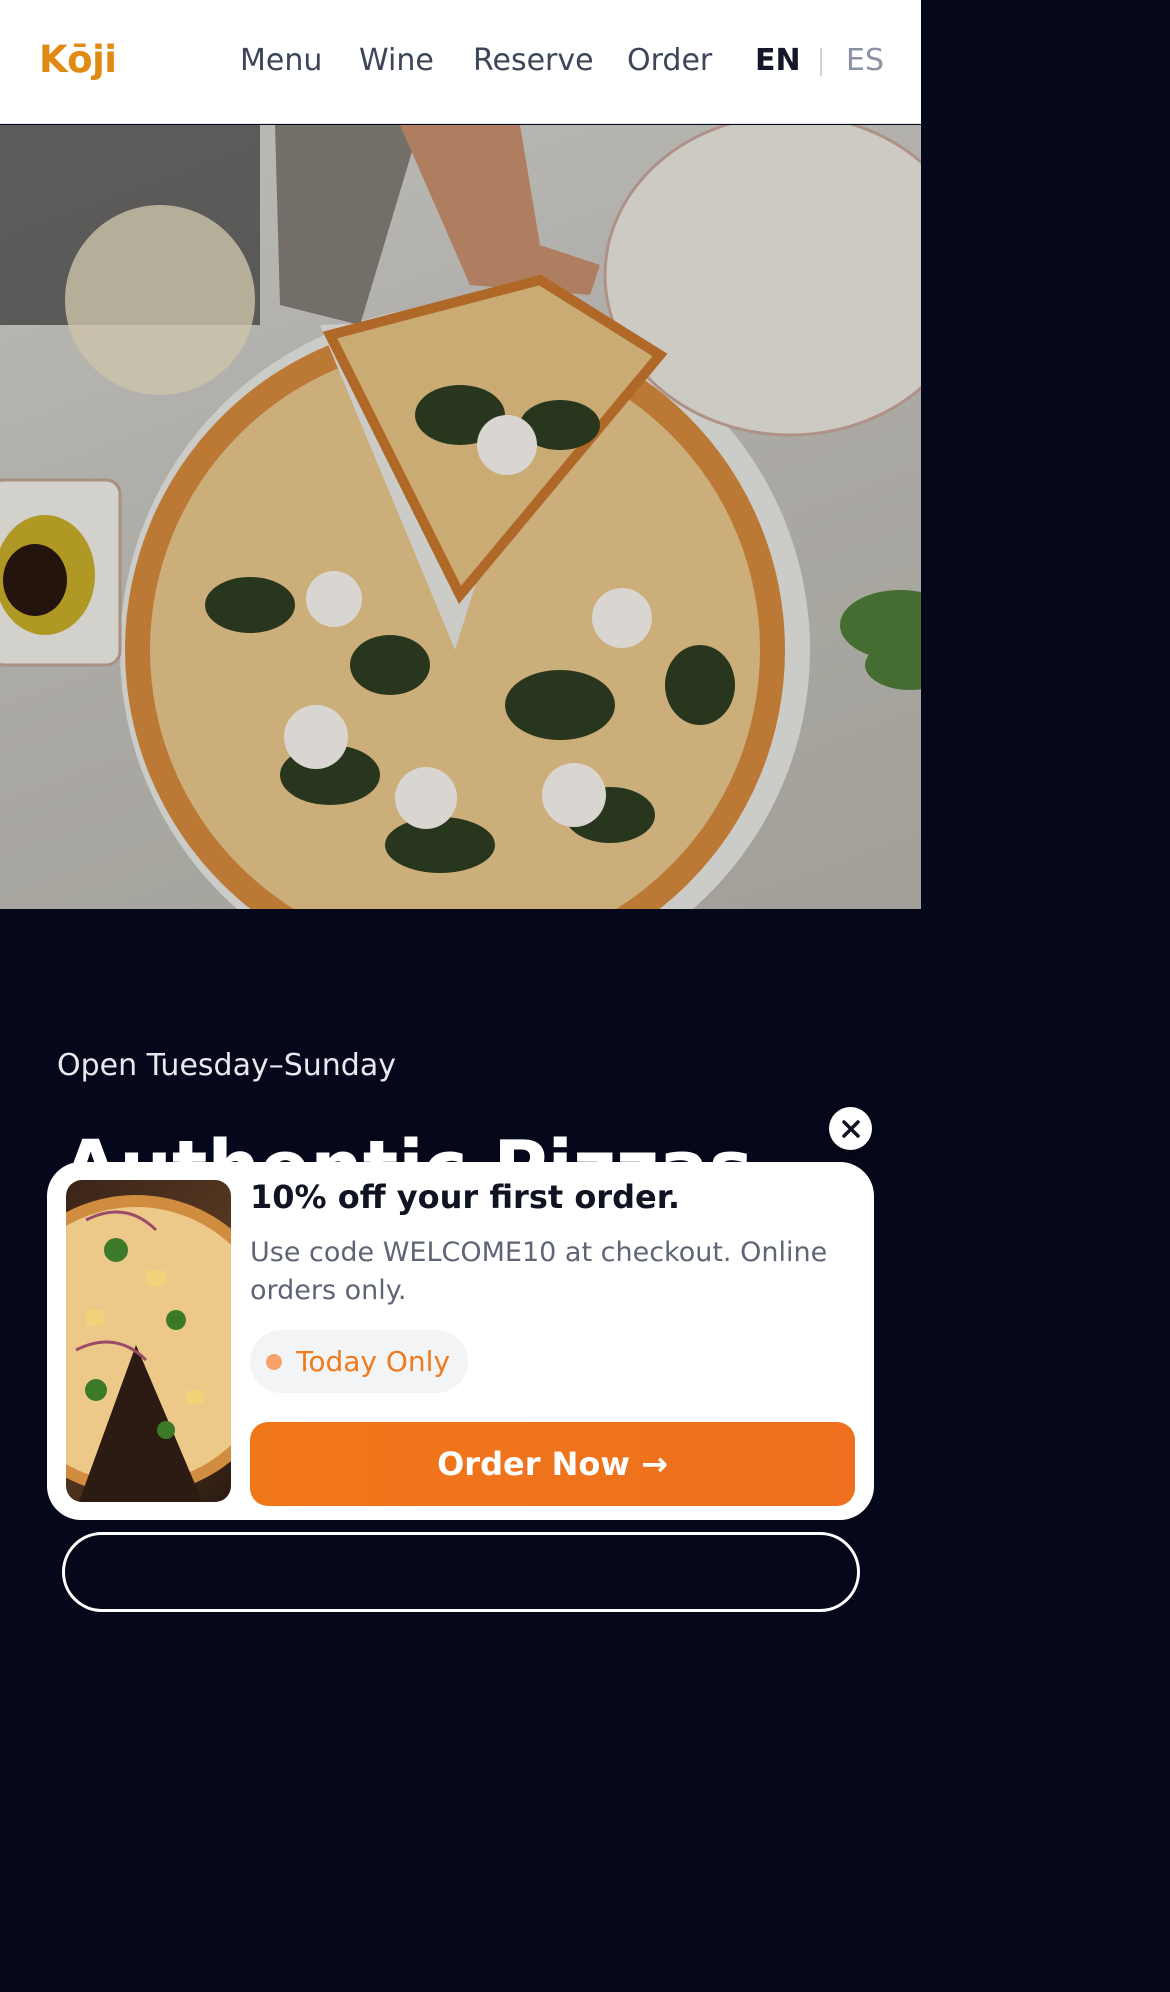  I want to click on close-popup-button, so click(850, 1128).